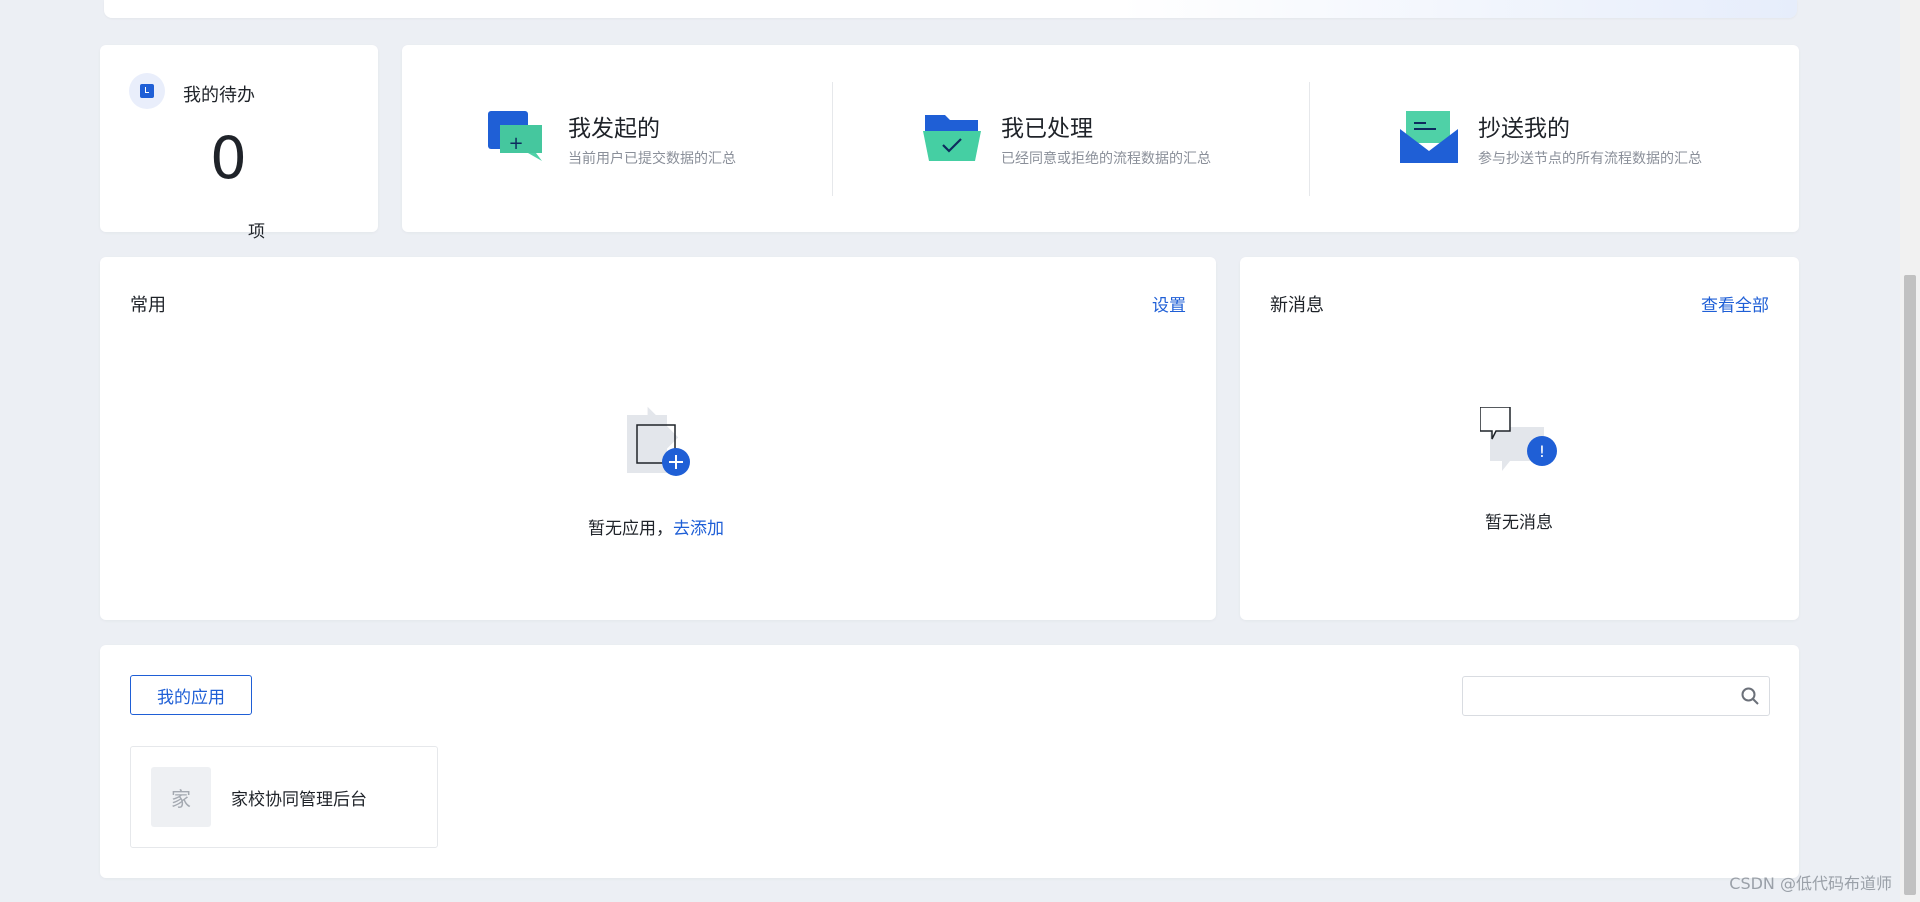 This screenshot has width=1920, height=902. Describe the element at coordinates (1810, 883) in the screenshot. I see `watermark: CSDN @低代码布道师` at that location.